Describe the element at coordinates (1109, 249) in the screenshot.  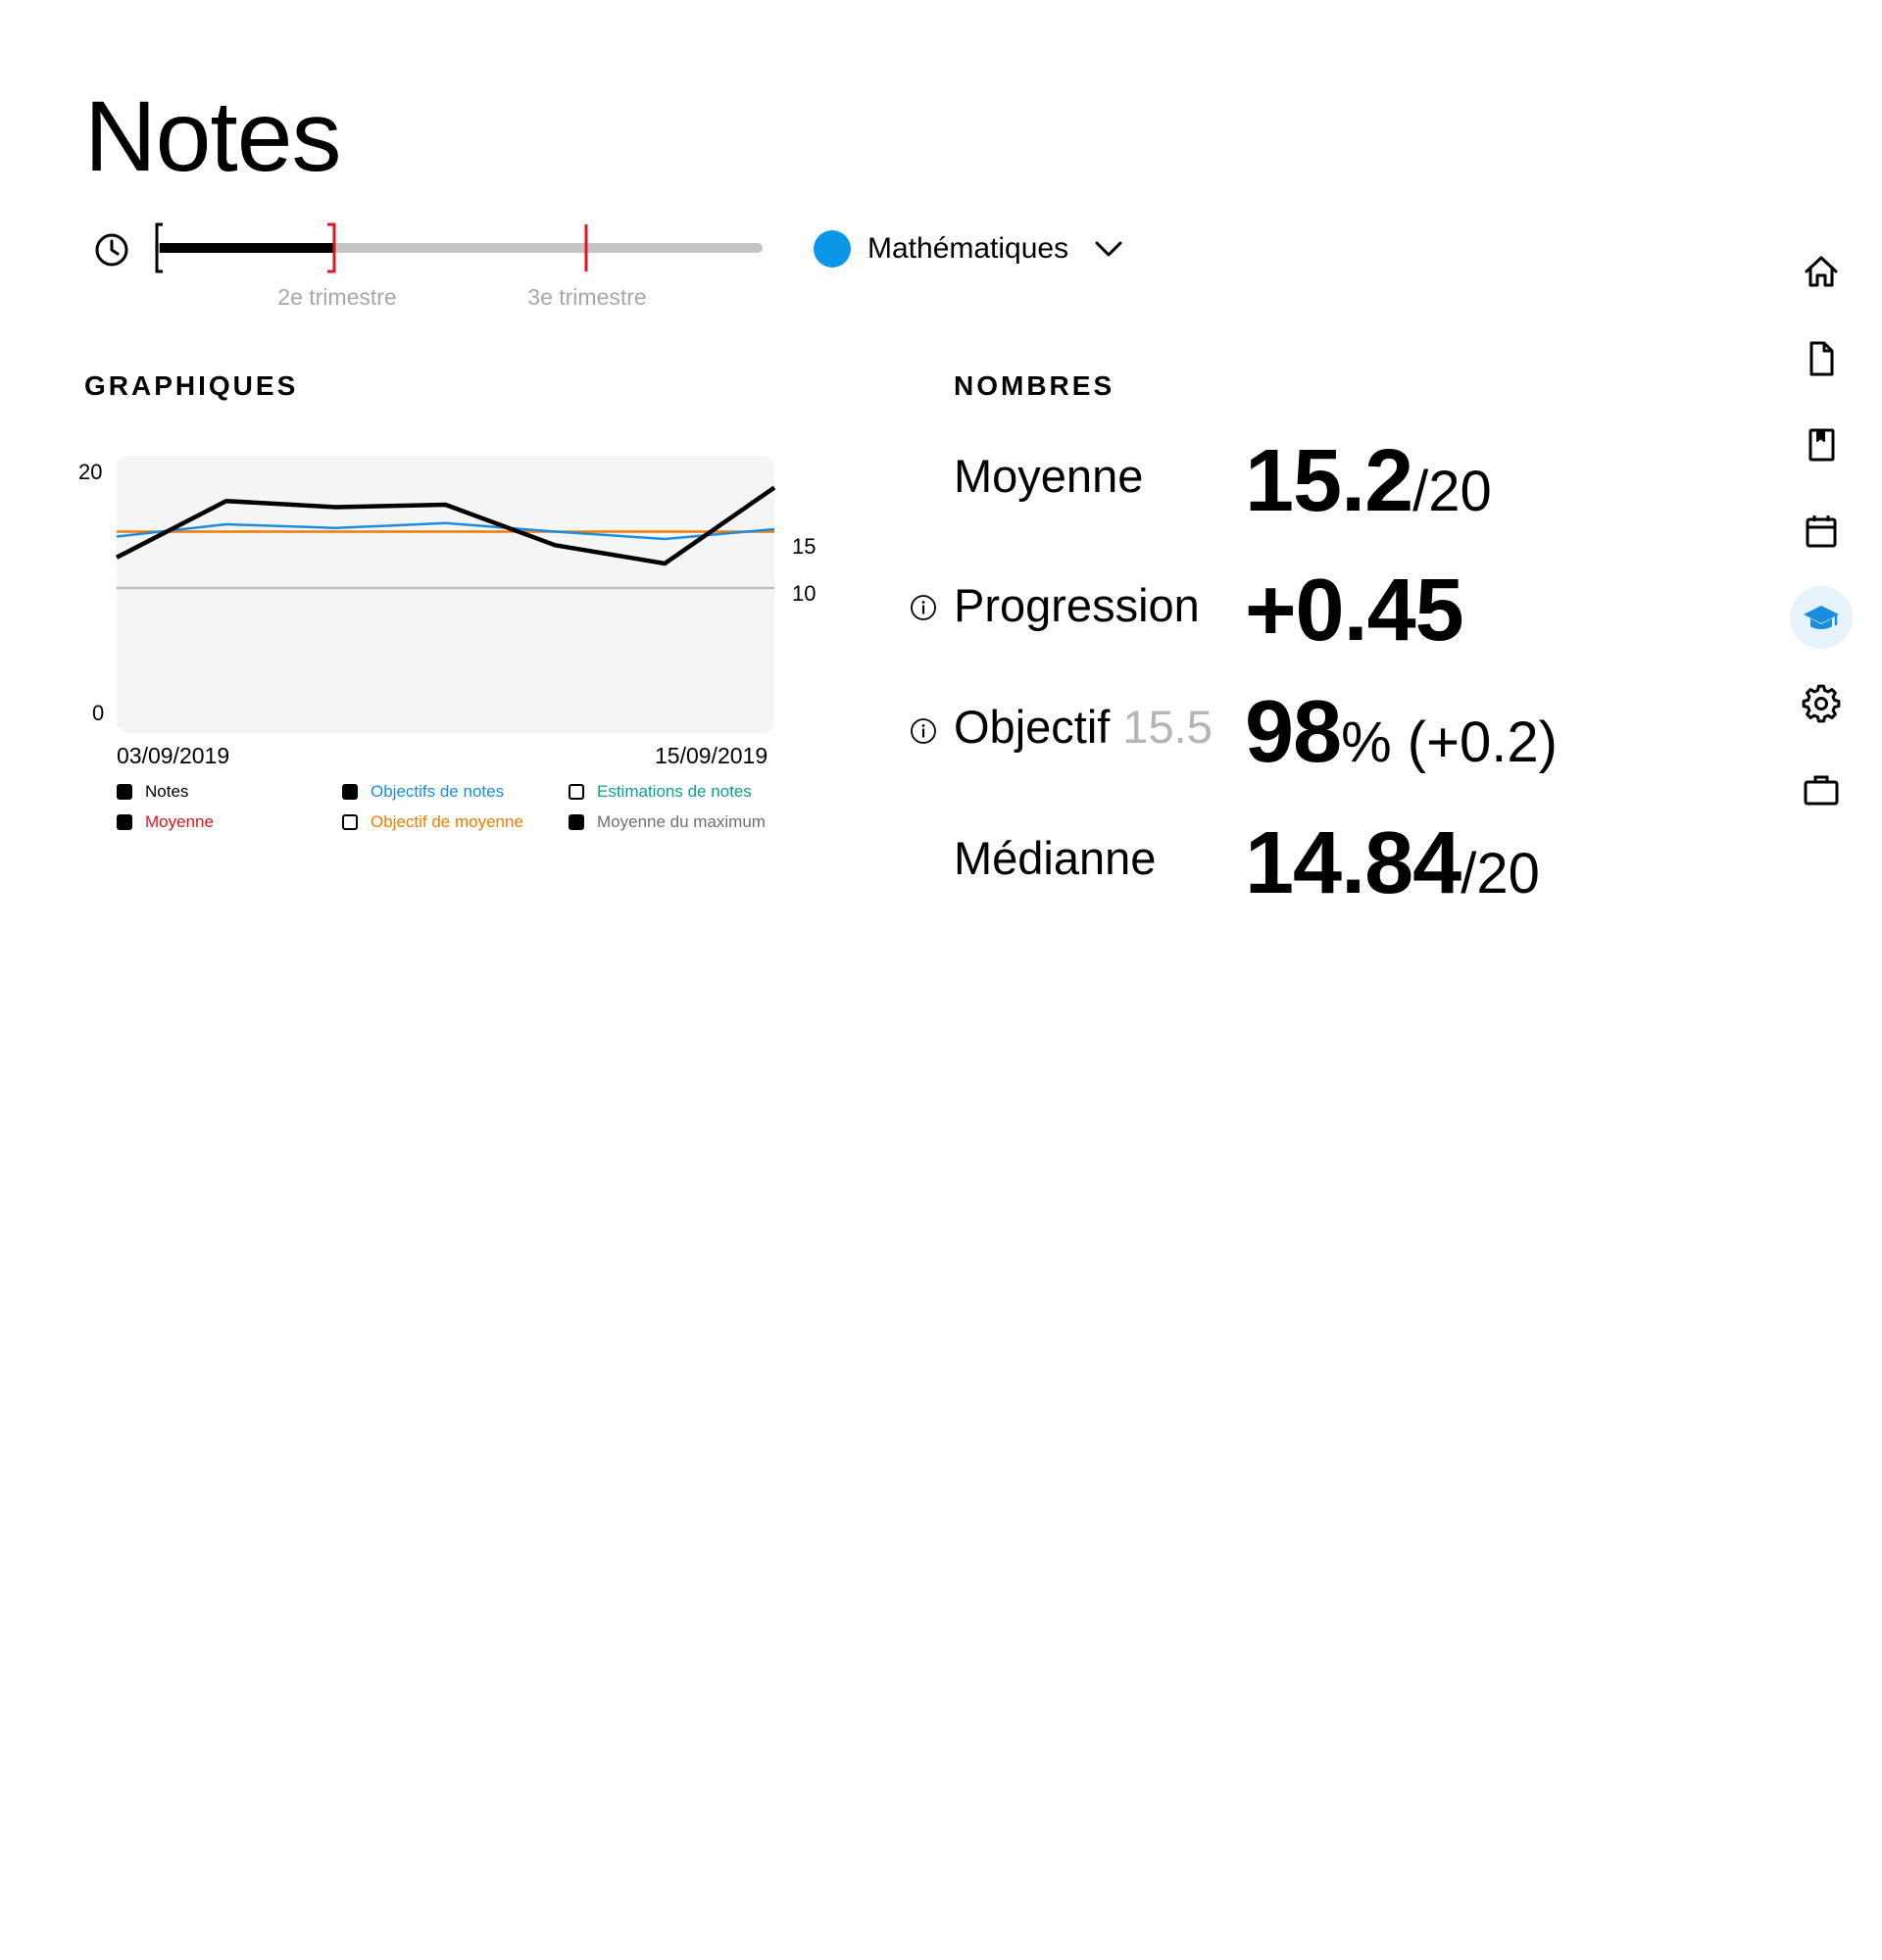
I see `chevron-down-icon` at that location.